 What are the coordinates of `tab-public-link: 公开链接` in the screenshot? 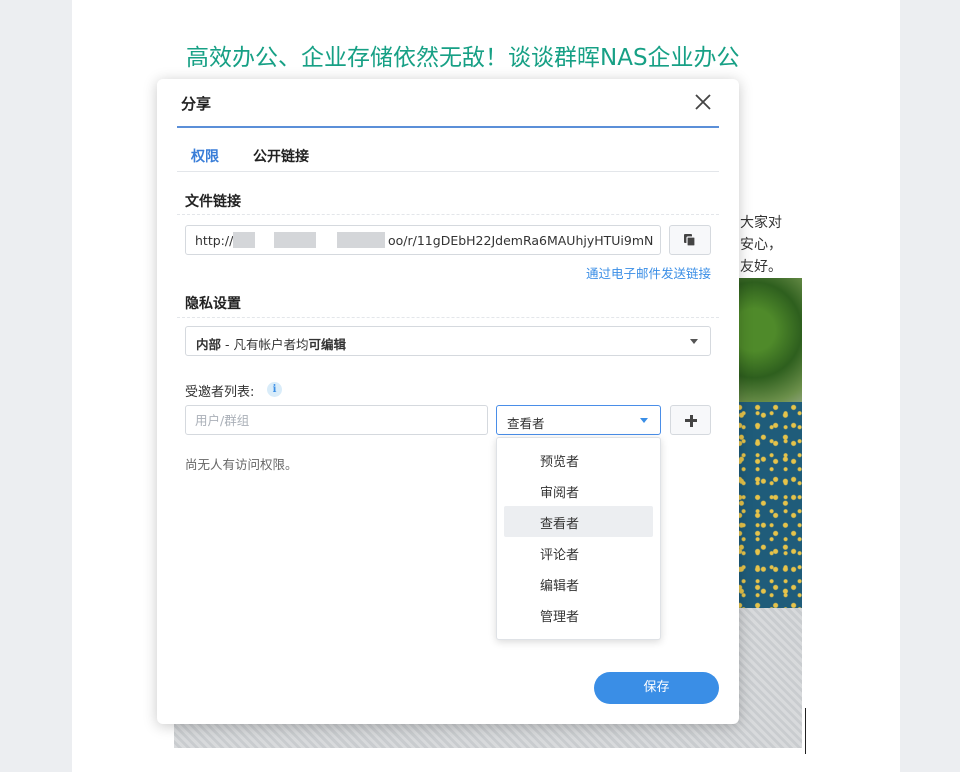 It's located at (281, 156).